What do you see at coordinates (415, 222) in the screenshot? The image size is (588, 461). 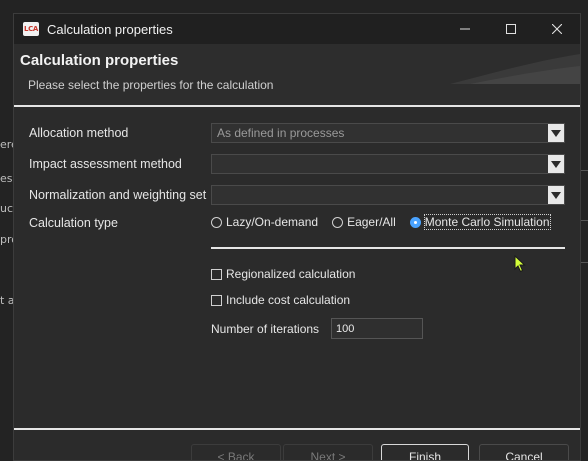 I see `radio-button-selected-icon` at bounding box center [415, 222].